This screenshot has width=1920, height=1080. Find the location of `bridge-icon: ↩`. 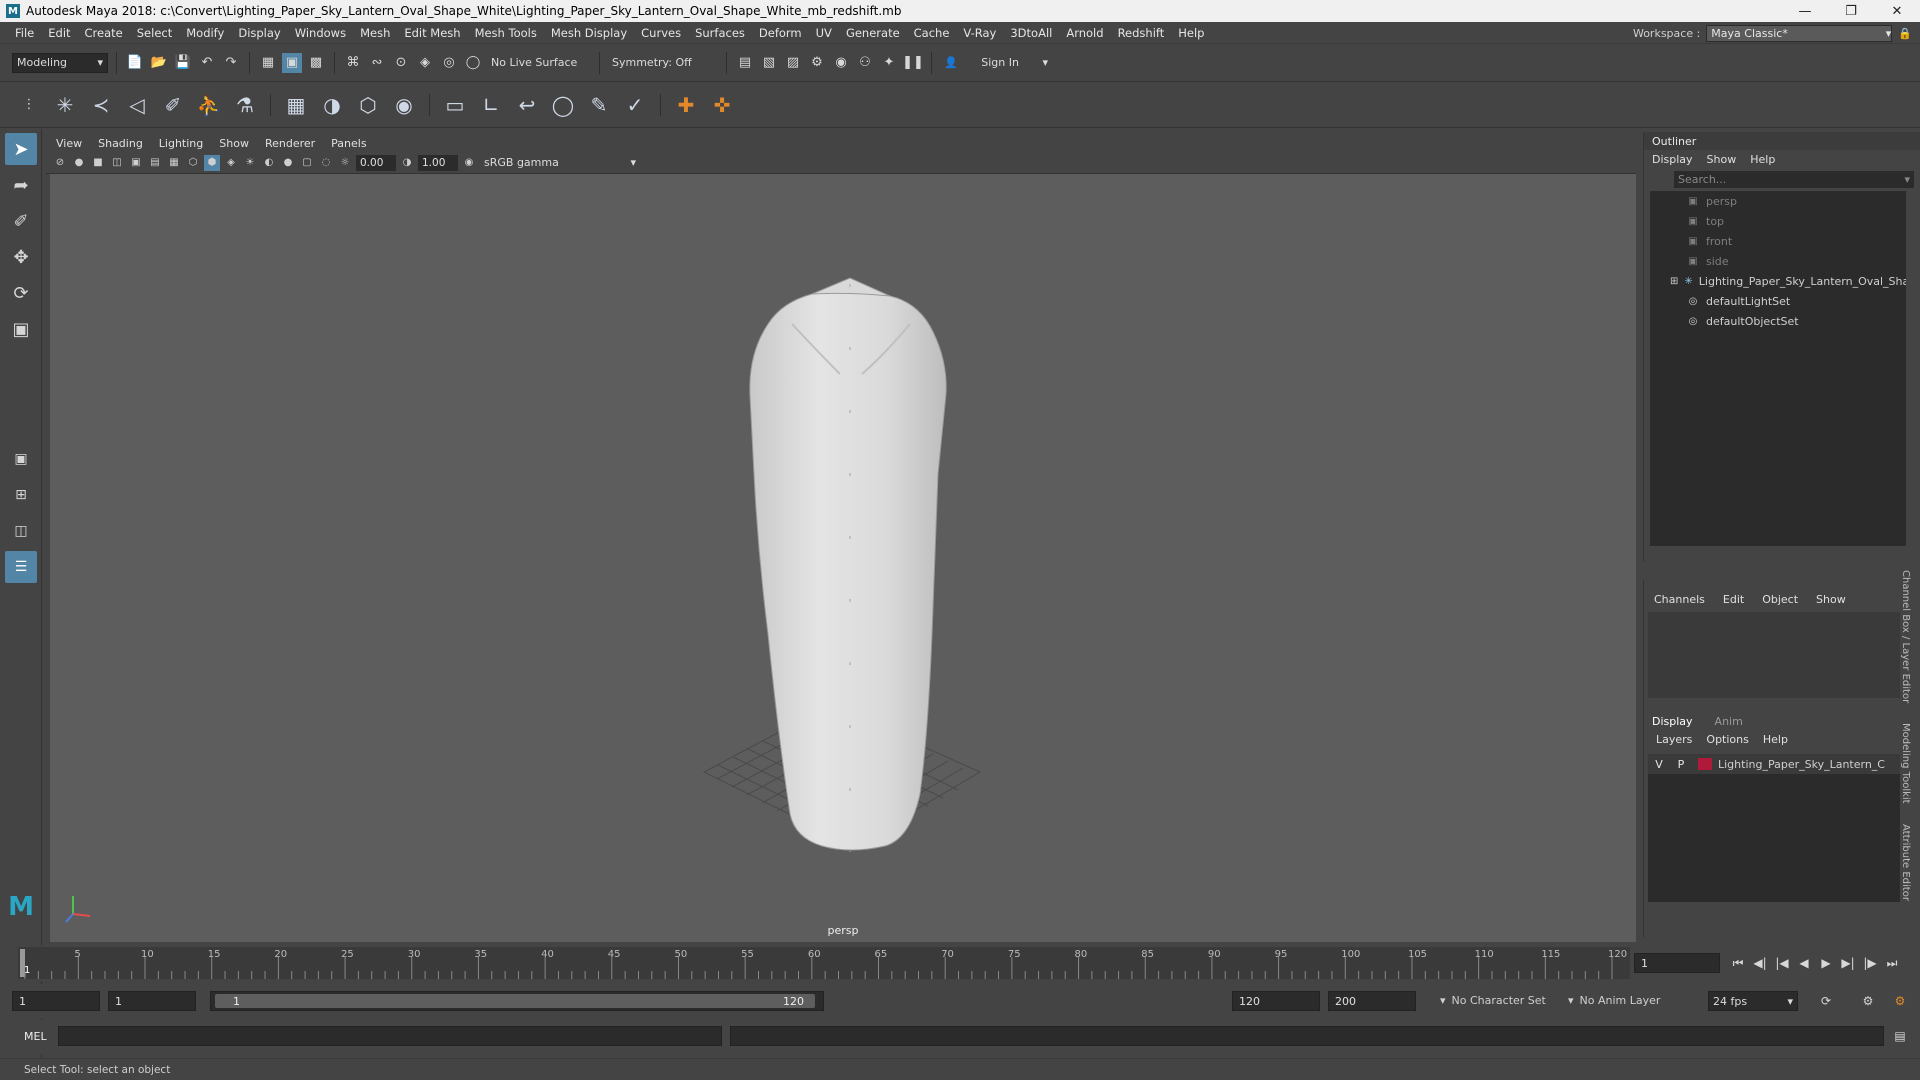

bridge-icon: ↩ is located at coordinates (527, 105).